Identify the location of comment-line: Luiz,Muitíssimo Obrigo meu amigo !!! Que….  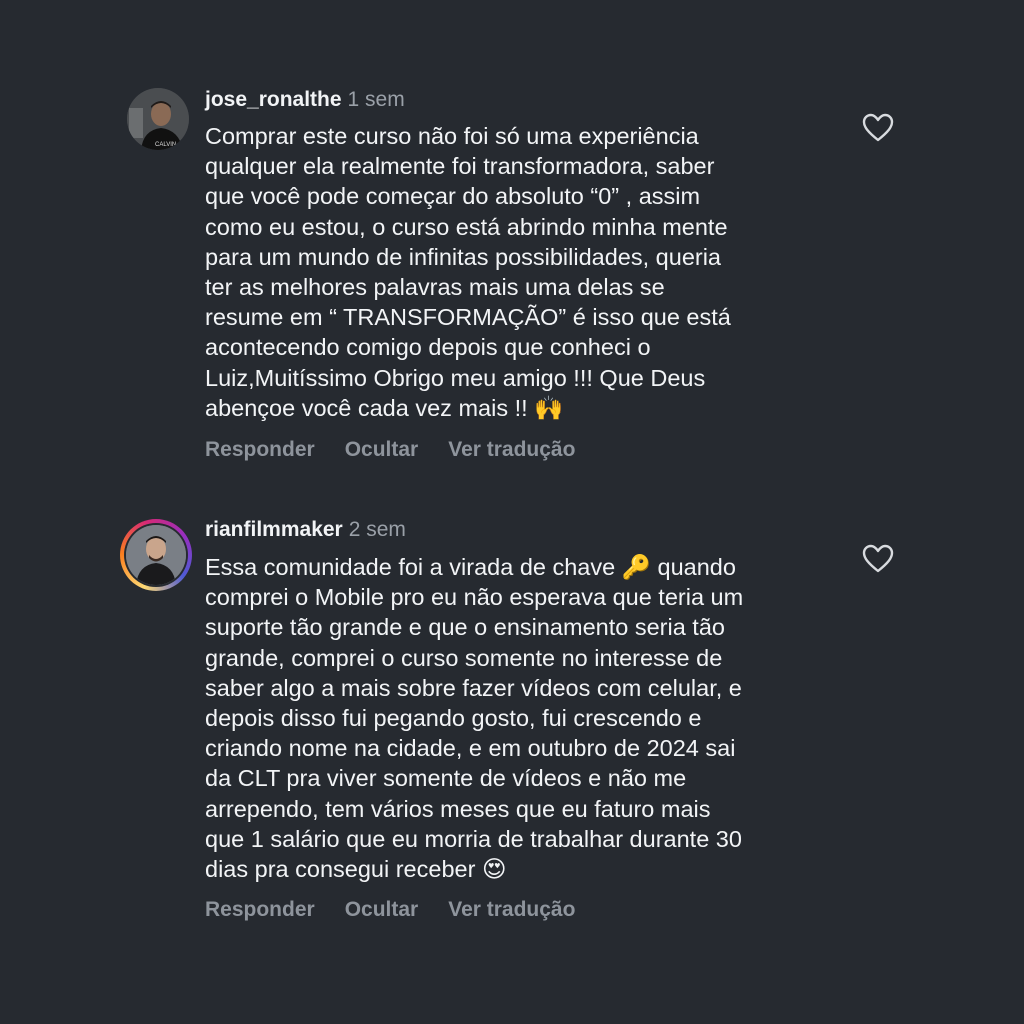
(455, 377).